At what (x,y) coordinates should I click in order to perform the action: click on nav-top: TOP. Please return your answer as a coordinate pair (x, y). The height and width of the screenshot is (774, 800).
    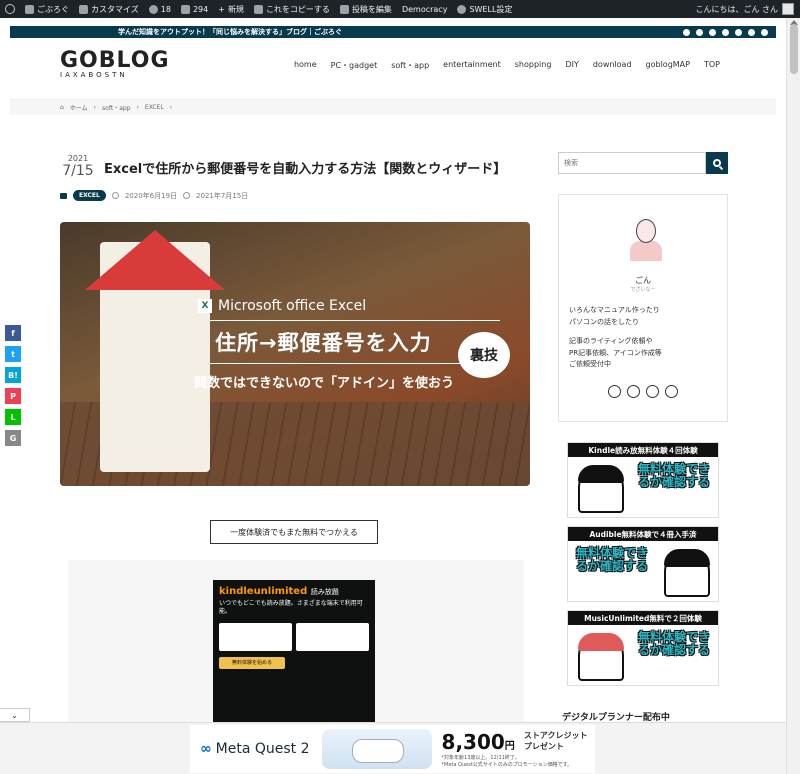
    Looking at the image, I should click on (712, 65).